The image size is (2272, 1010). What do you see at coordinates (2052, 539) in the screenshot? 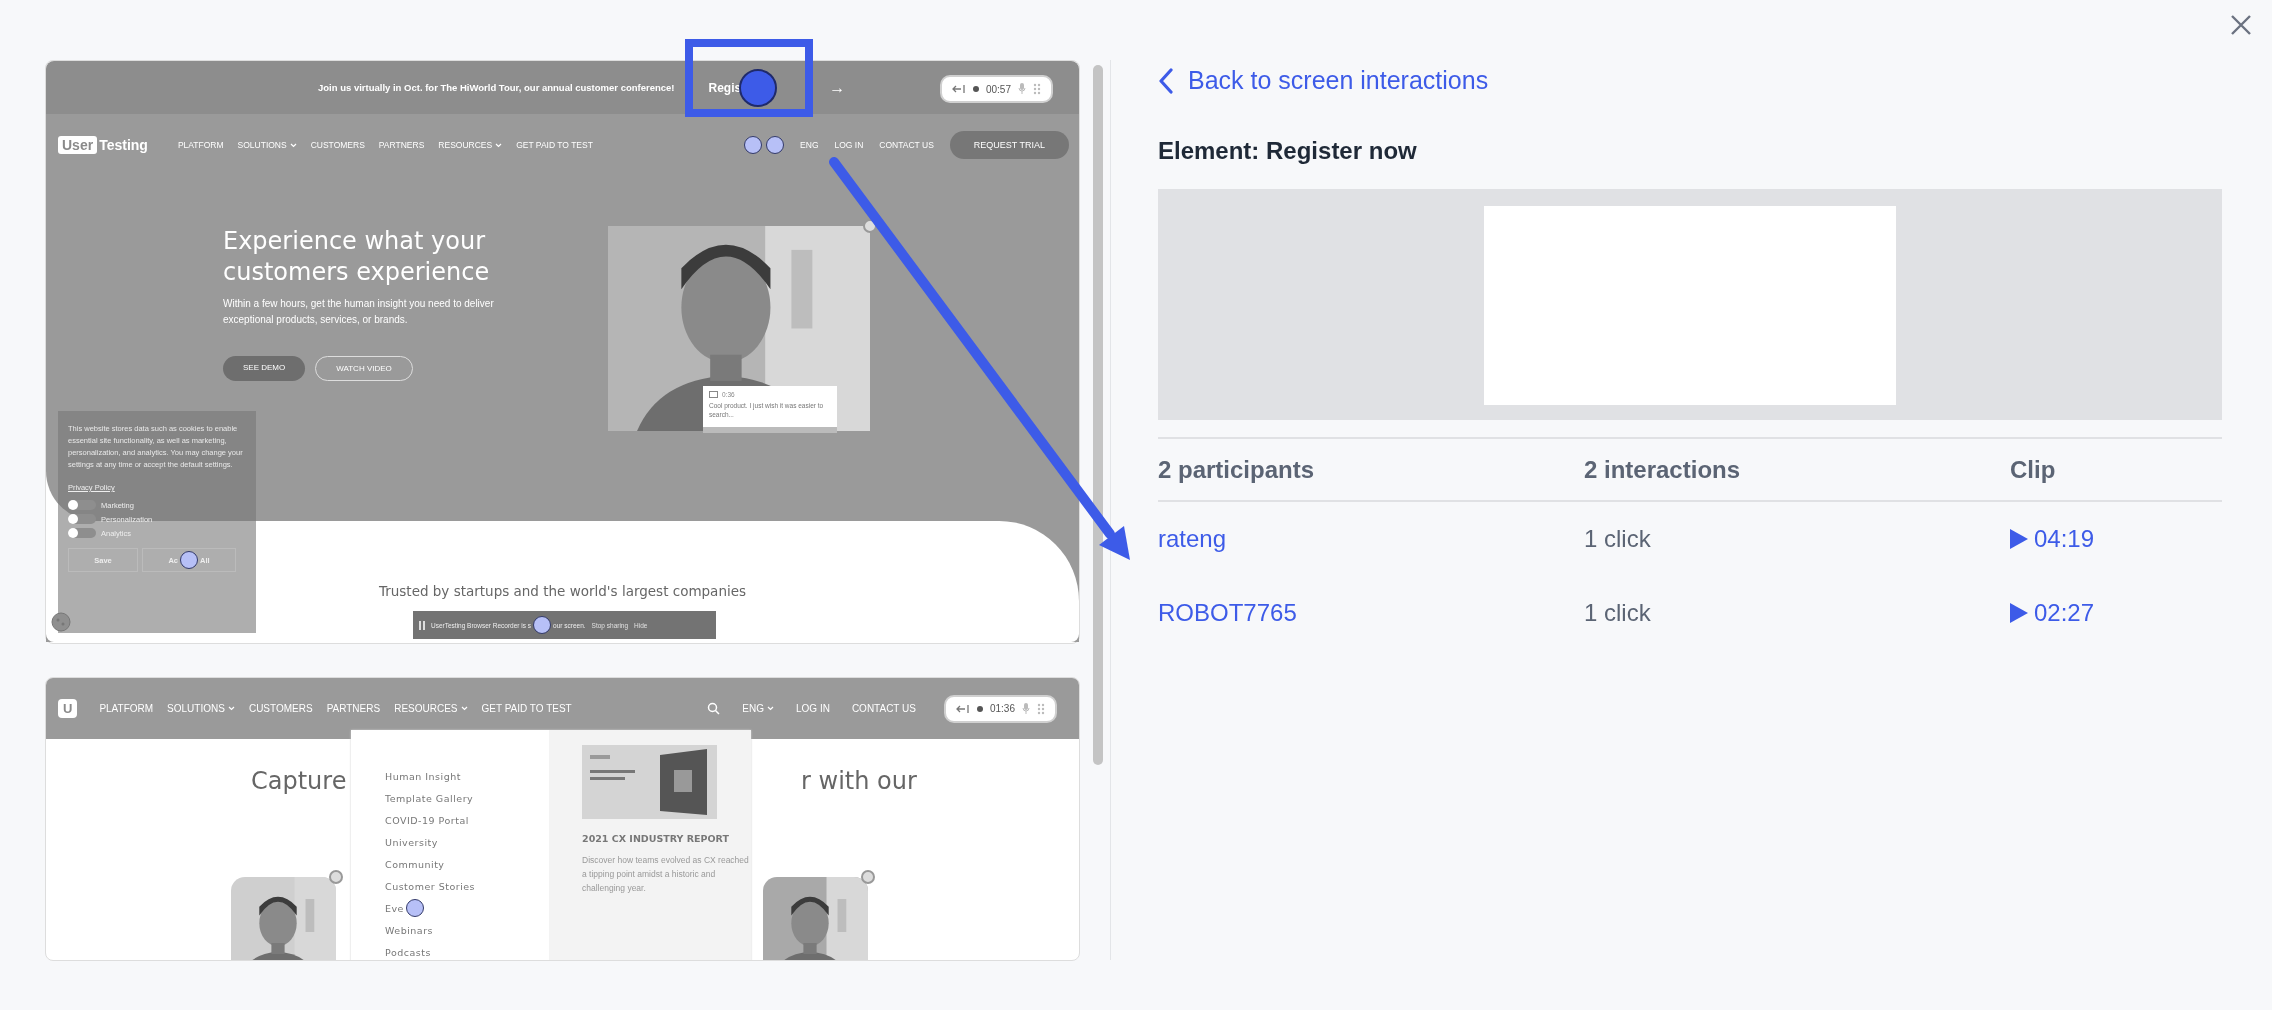
I see `play-clip-link: 04:19` at bounding box center [2052, 539].